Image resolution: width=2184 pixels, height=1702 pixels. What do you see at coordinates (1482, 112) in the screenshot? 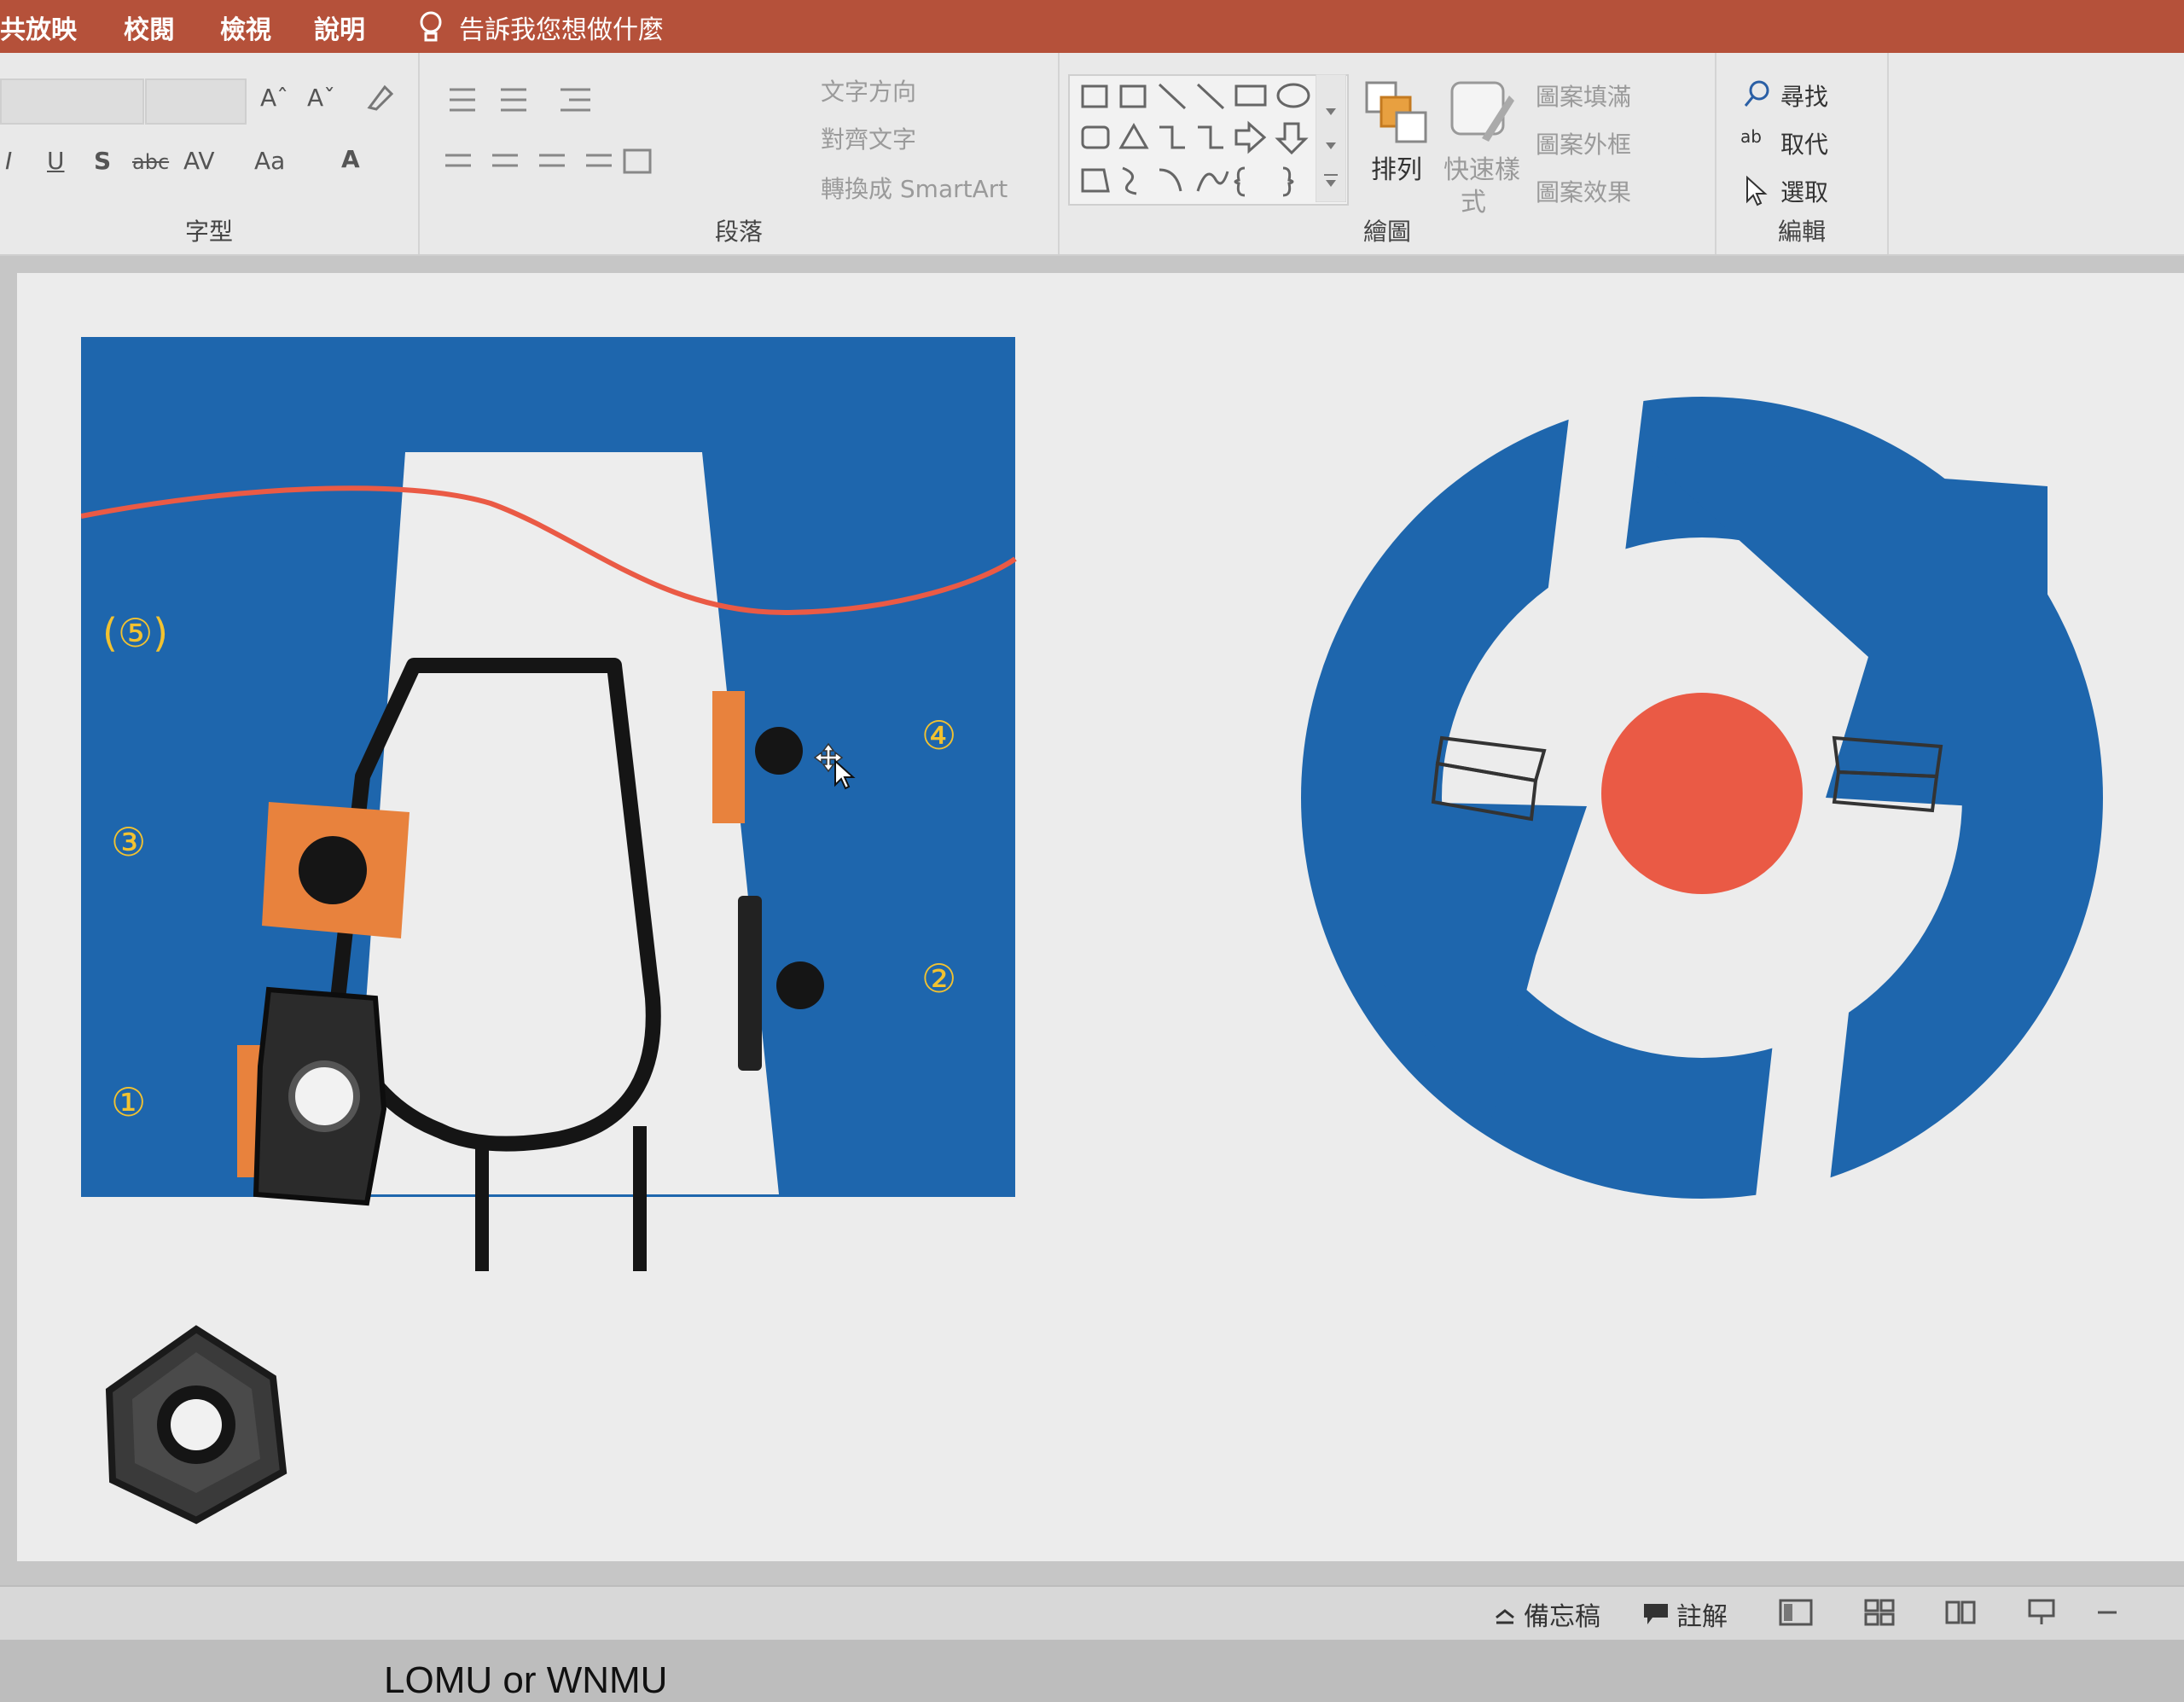
I see `quick-styles-icon` at bounding box center [1482, 112].